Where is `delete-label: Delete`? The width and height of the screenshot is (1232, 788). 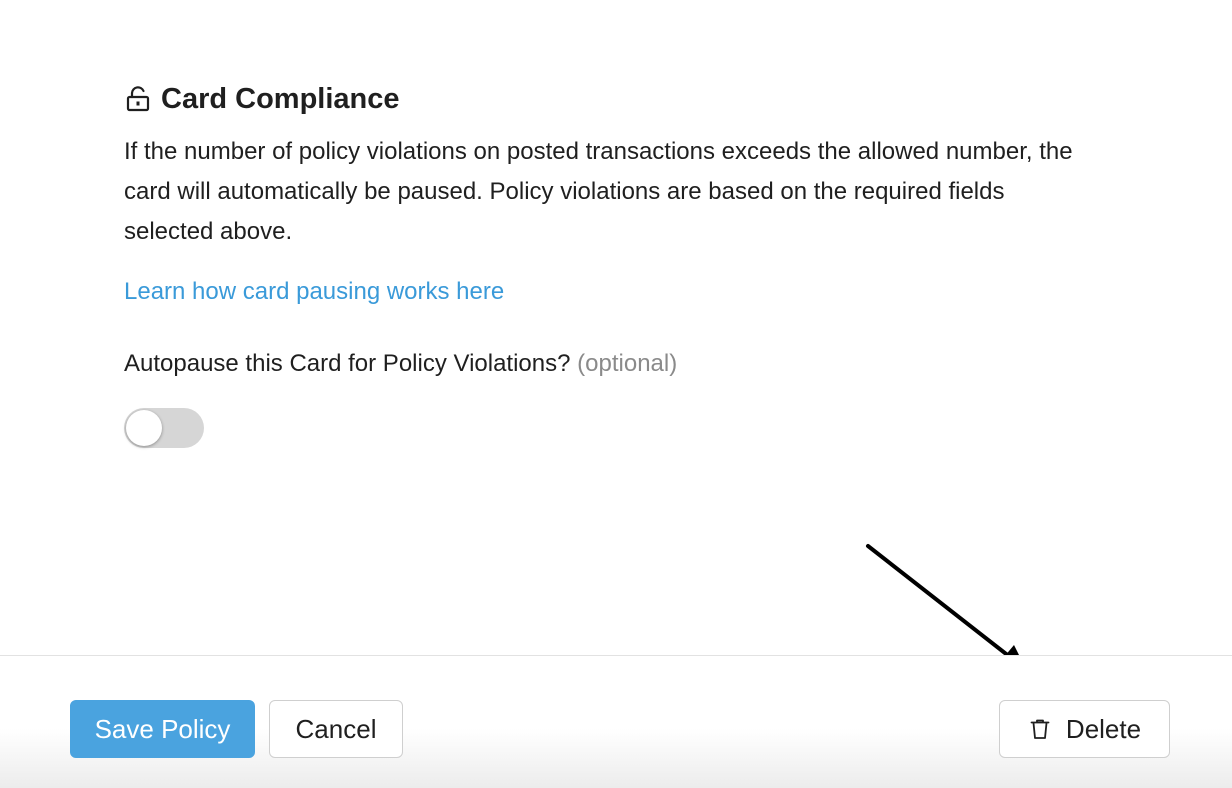 delete-label: Delete is located at coordinates (1103, 728).